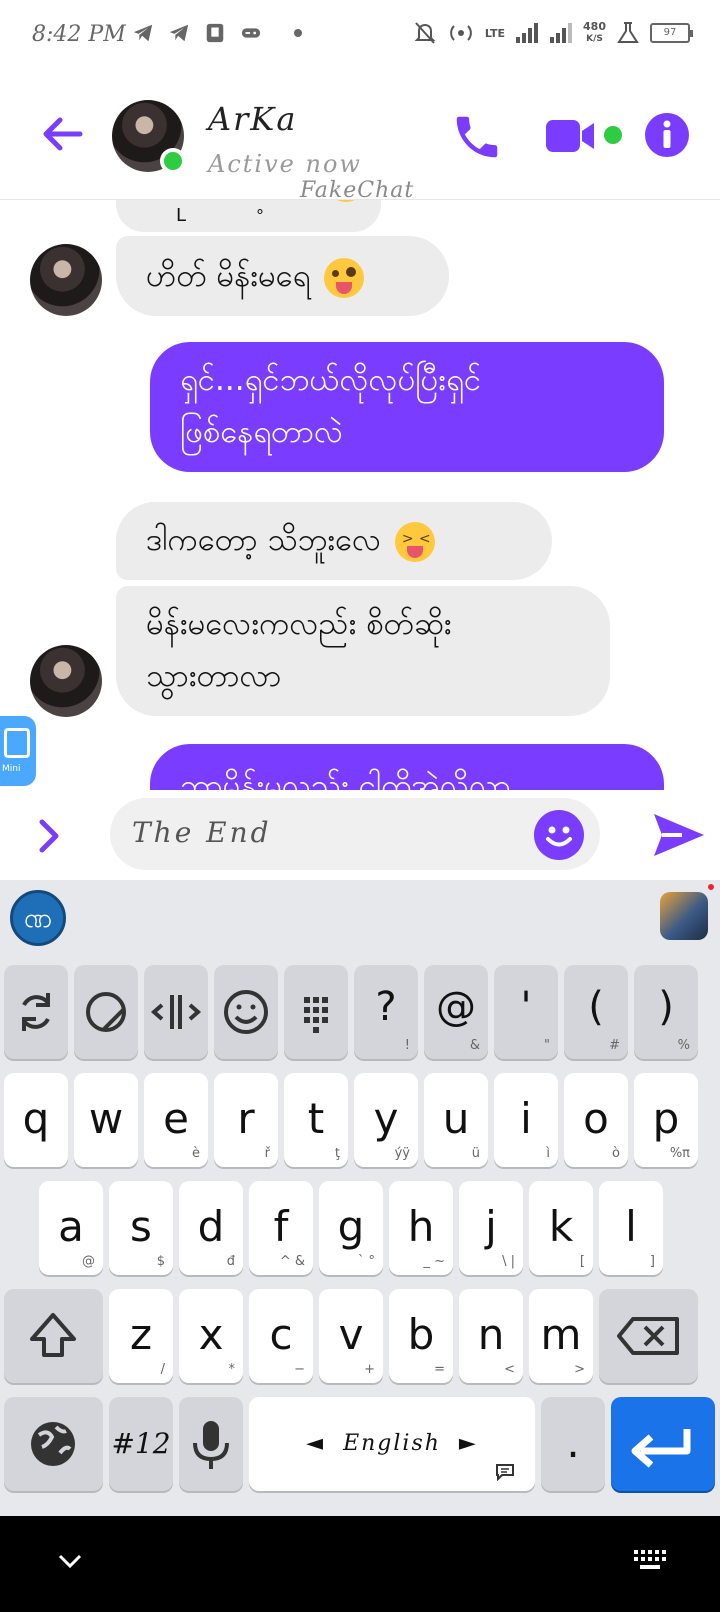 The height and width of the screenshot is (1612, 720). I want to click on key-apostrophe: ' ", so click(526, 1012).